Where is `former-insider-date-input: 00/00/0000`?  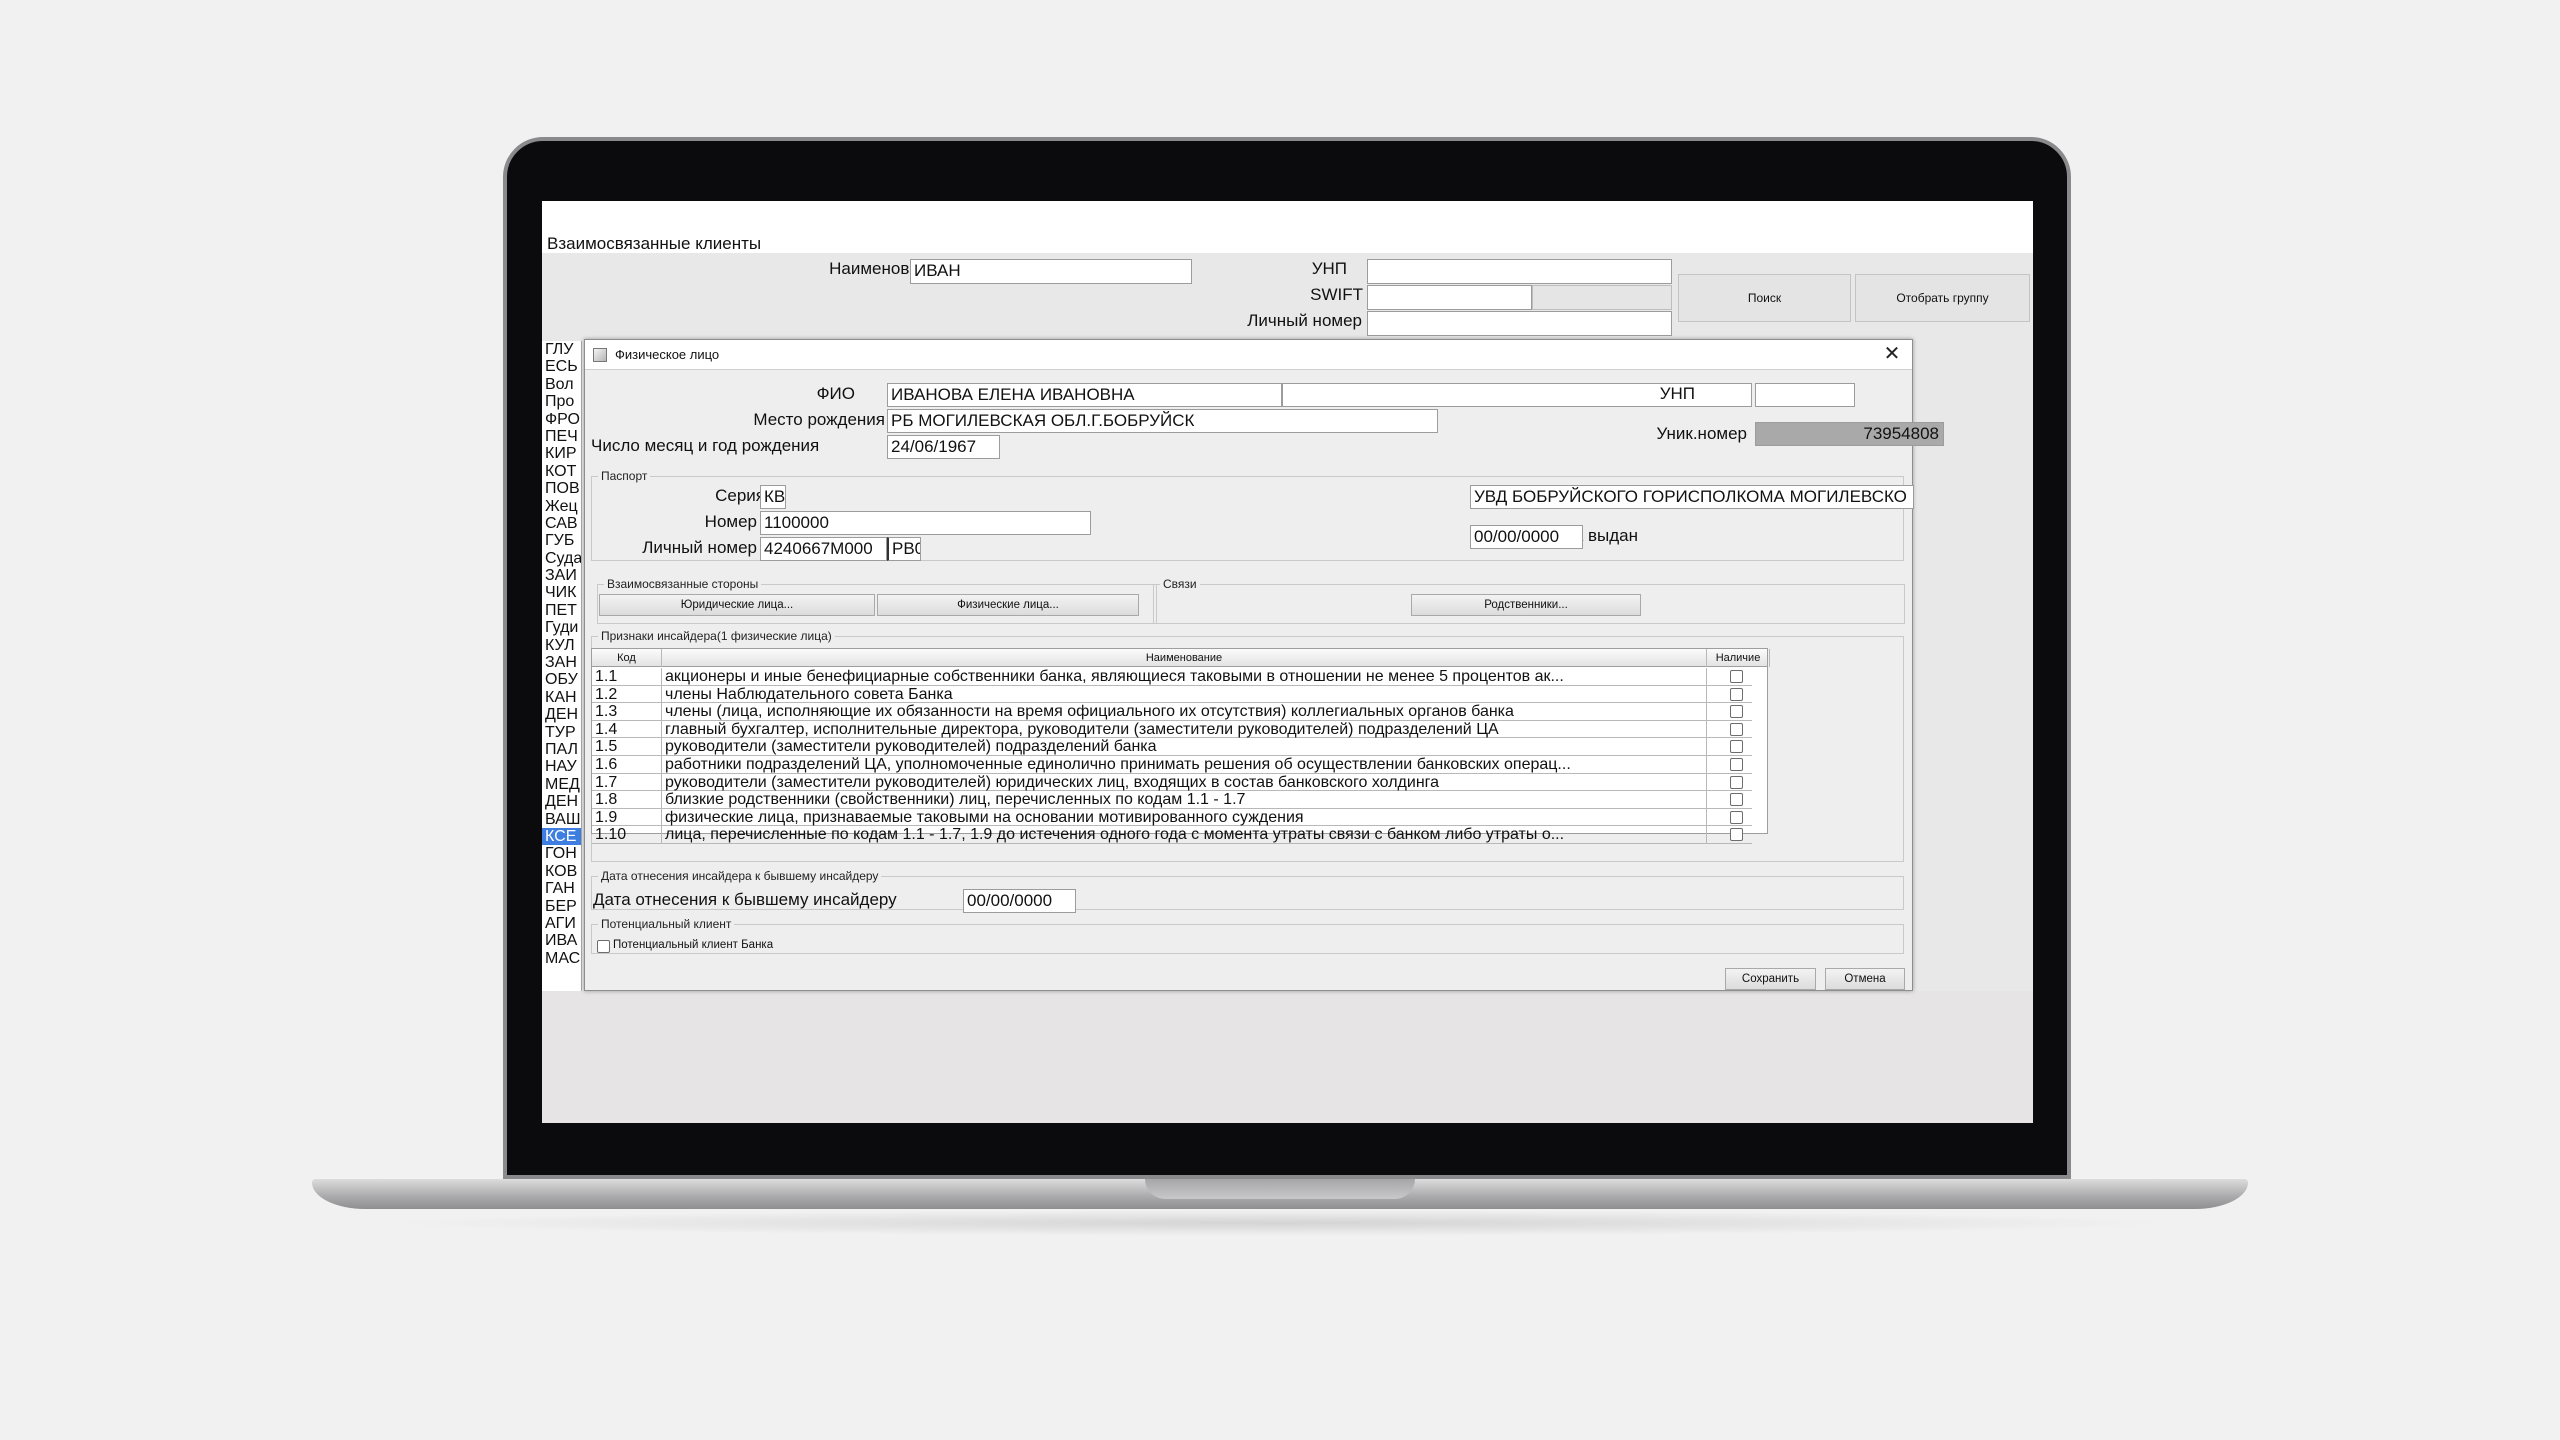 former-insider-date-input: 00/00/0000 is located at coordinates (1019, 901).